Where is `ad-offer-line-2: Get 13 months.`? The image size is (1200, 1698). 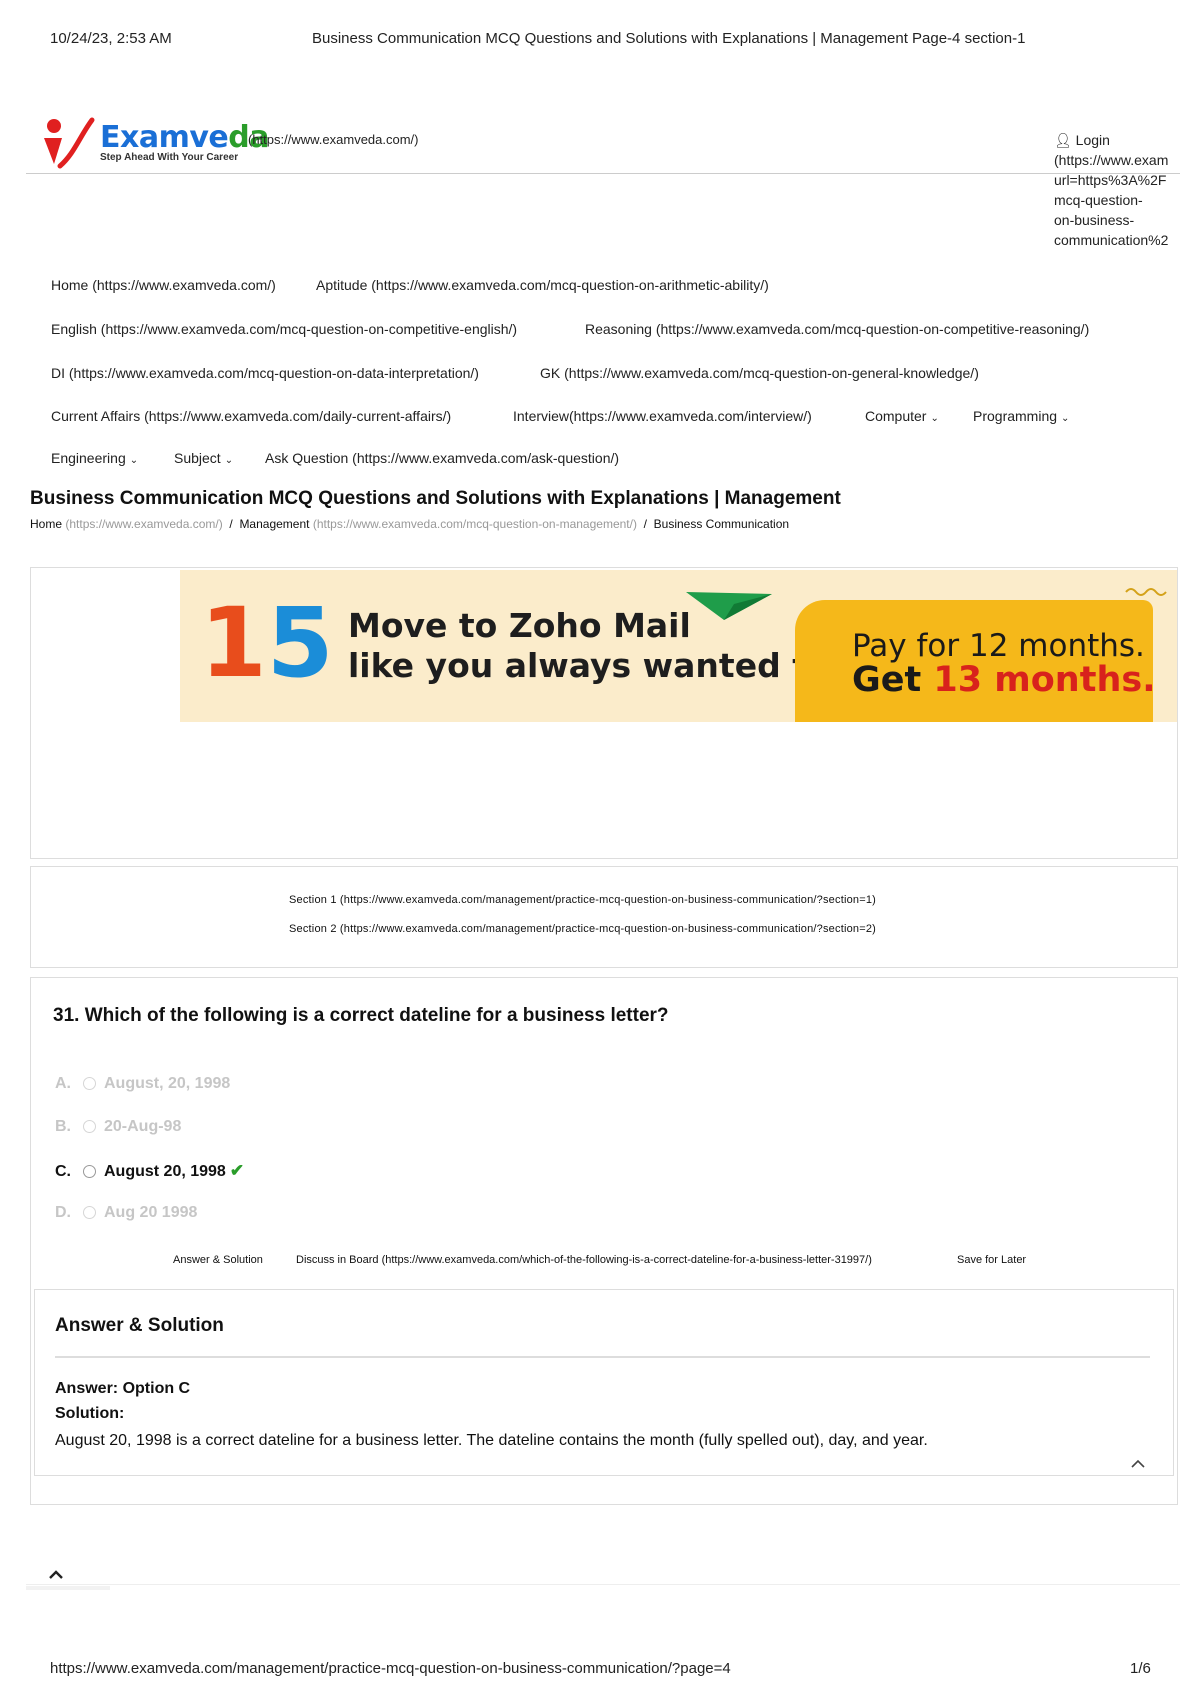
ad-offer-line-2: Get 13 months. is located at coordinates (1004, 680).